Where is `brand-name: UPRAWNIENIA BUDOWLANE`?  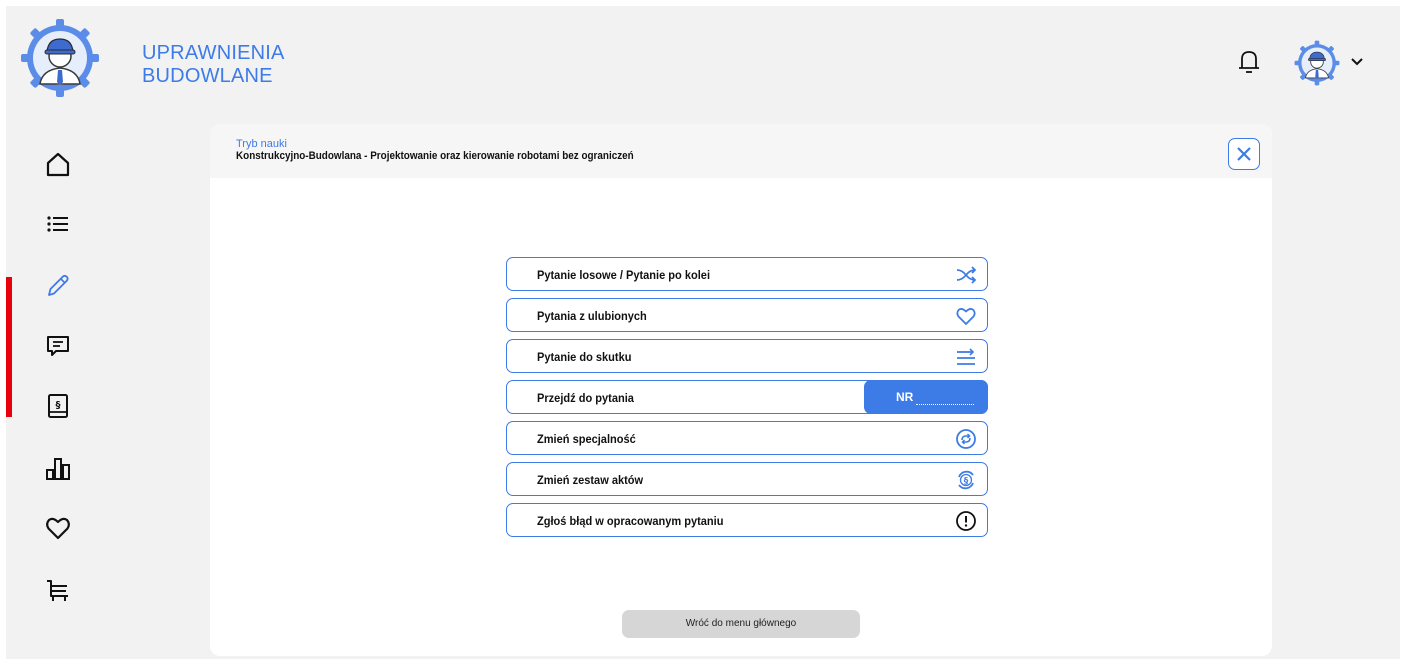
brand-name: UPRAWNIENIA BUDOWLANE is located at coordinates (213, 65).